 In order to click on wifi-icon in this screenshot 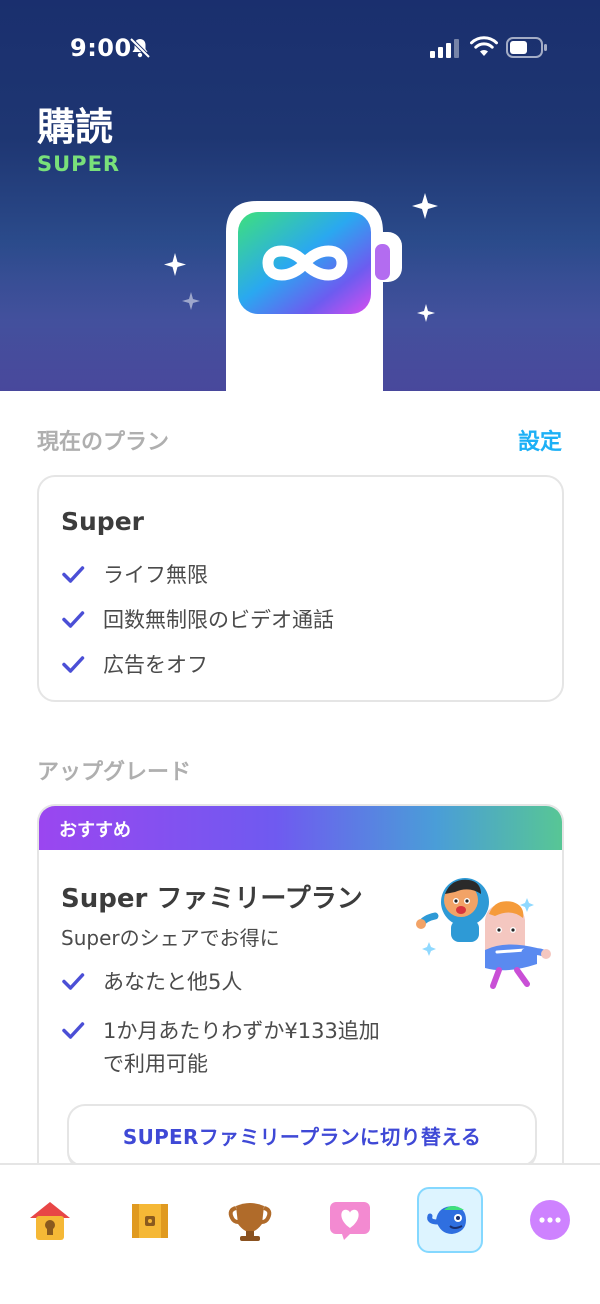, I will do `click(484, 46)`.